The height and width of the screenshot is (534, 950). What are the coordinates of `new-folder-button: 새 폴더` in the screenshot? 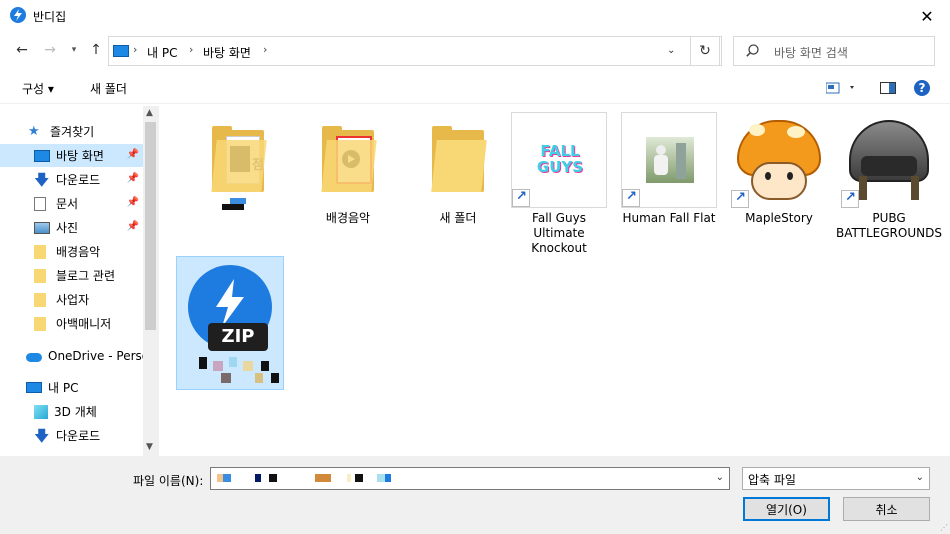 It's located at (108, 88).